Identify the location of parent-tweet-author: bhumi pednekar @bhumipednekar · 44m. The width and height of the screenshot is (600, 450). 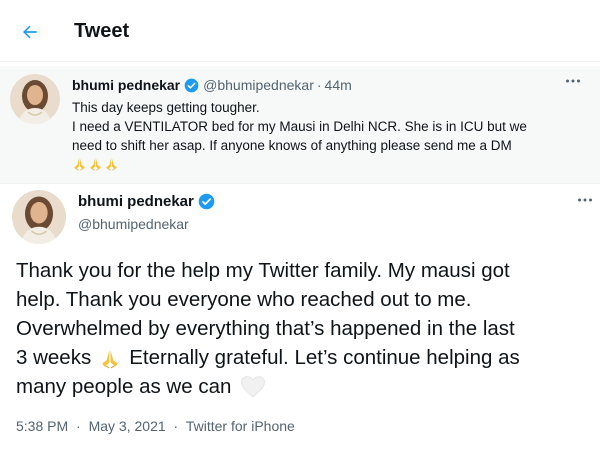
(212, 85).